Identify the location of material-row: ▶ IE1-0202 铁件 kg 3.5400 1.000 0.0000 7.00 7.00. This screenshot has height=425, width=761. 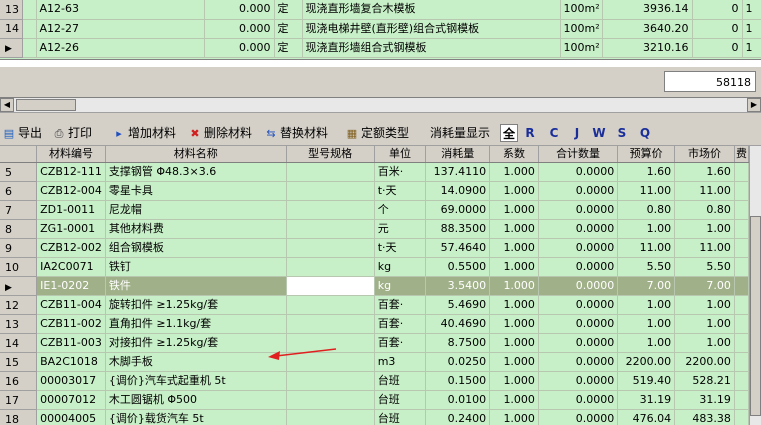
(374, 286).